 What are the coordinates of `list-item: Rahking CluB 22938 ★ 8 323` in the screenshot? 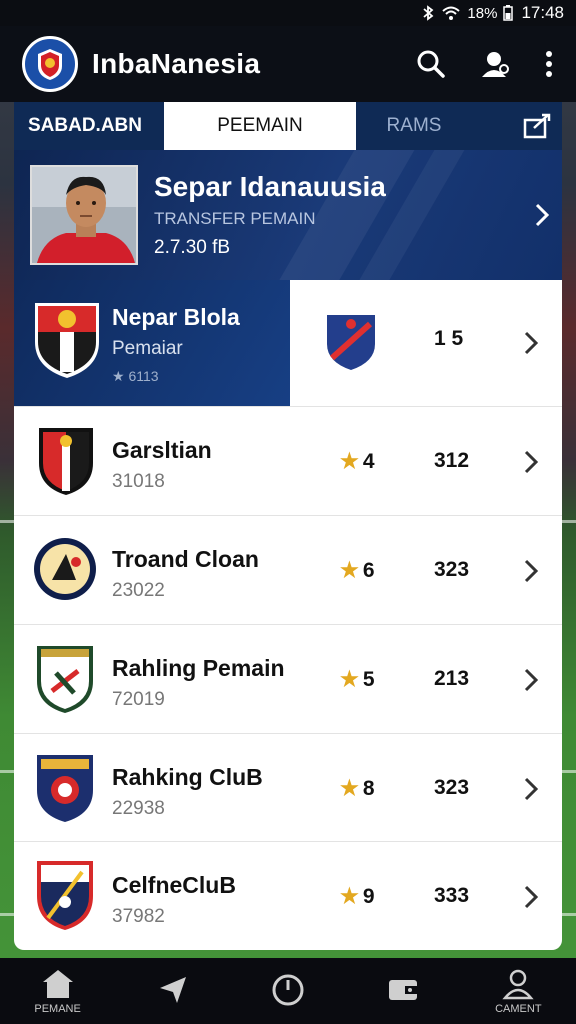 It's located at (288, 788).